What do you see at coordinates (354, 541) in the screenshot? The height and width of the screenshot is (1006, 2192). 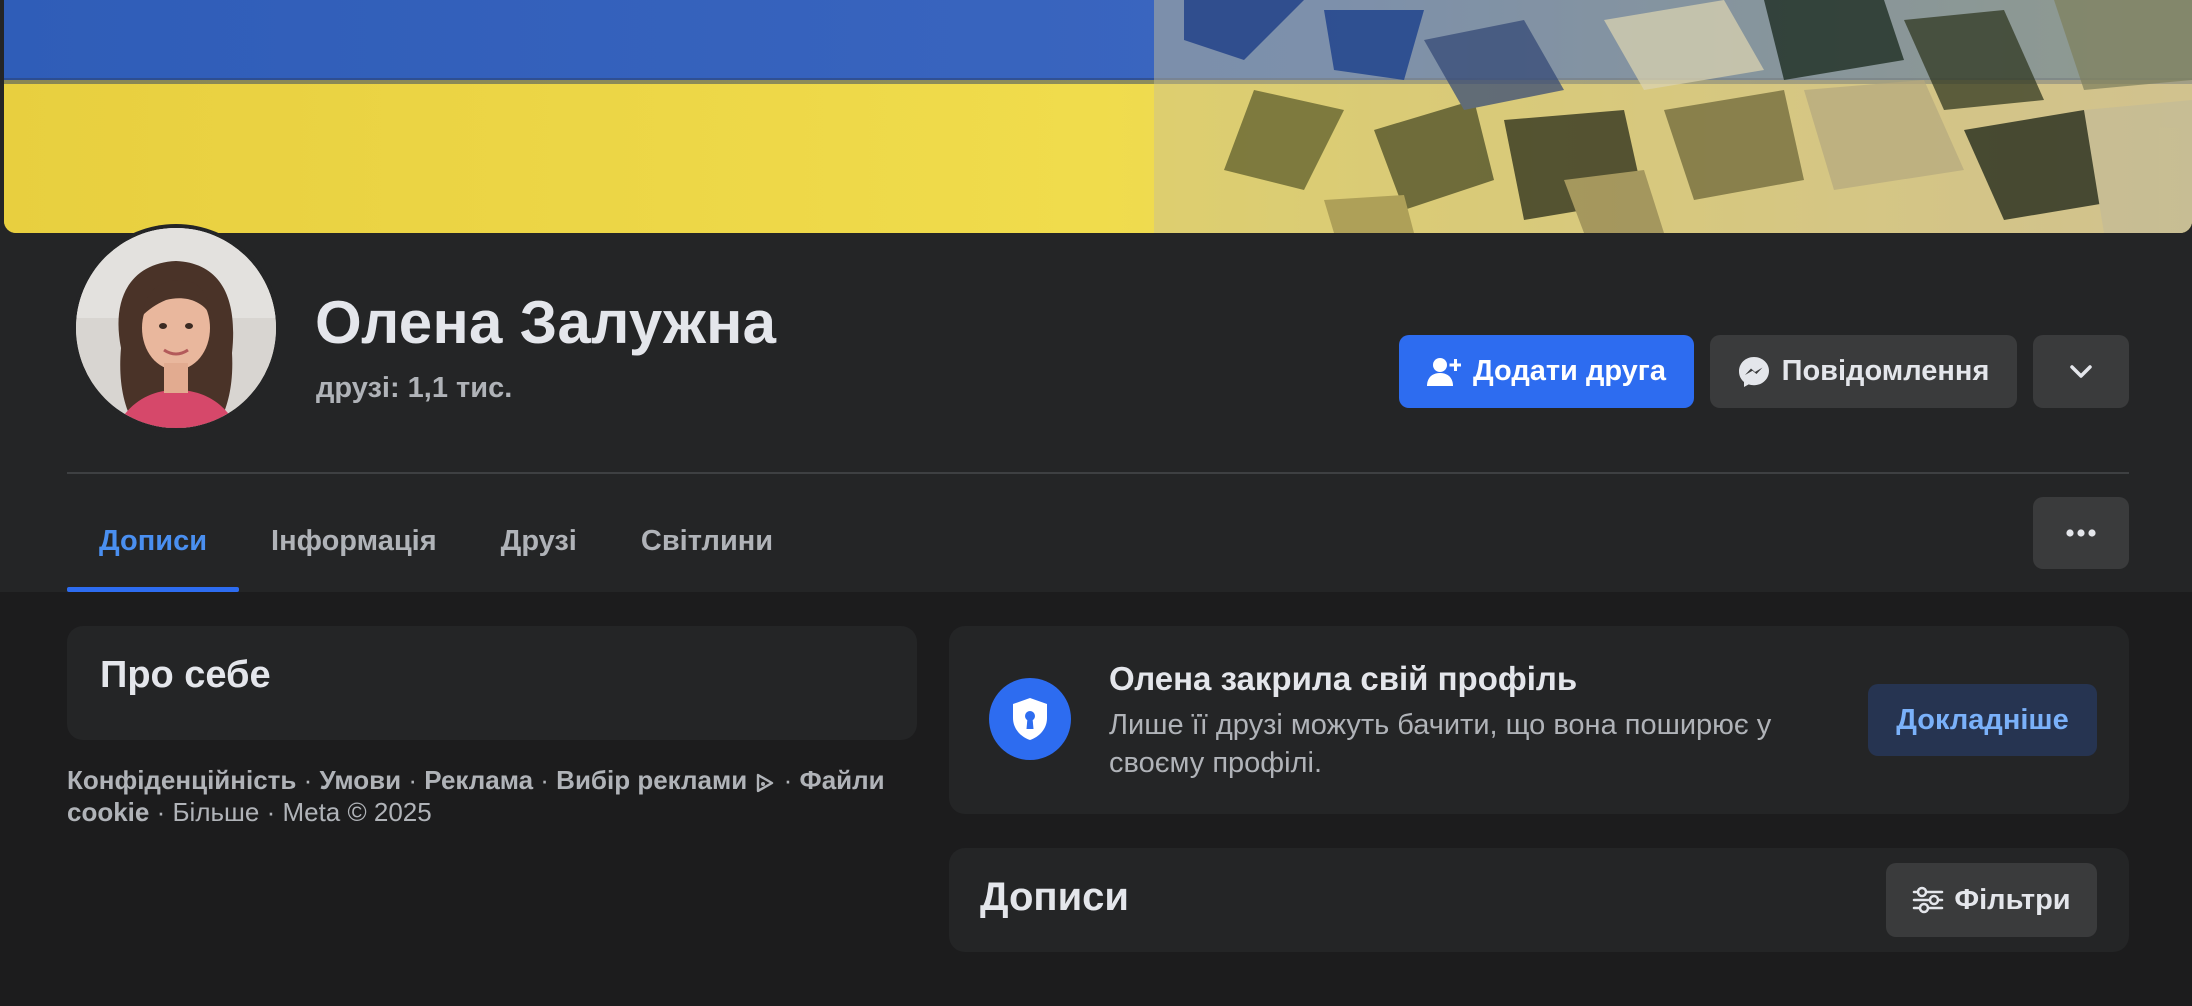 I see `tab-about: Інформація` at bounding box center [354, 541].